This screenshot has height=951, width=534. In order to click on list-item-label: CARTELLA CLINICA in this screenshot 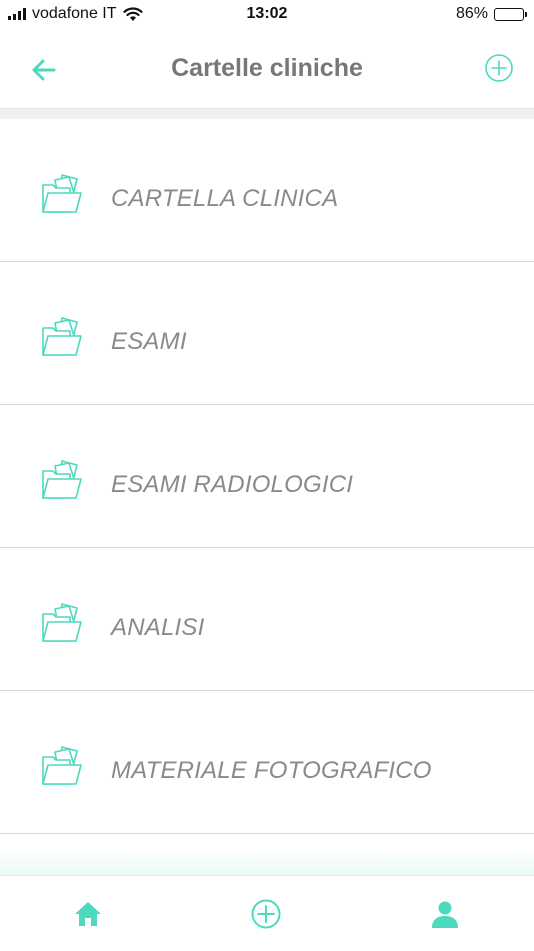, I will do `click(225, 198)`.